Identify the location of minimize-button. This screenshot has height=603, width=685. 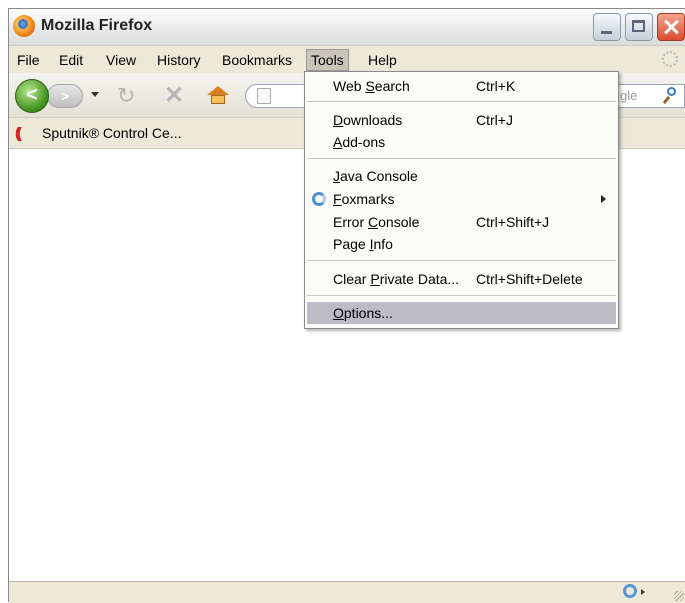
(607, 27).